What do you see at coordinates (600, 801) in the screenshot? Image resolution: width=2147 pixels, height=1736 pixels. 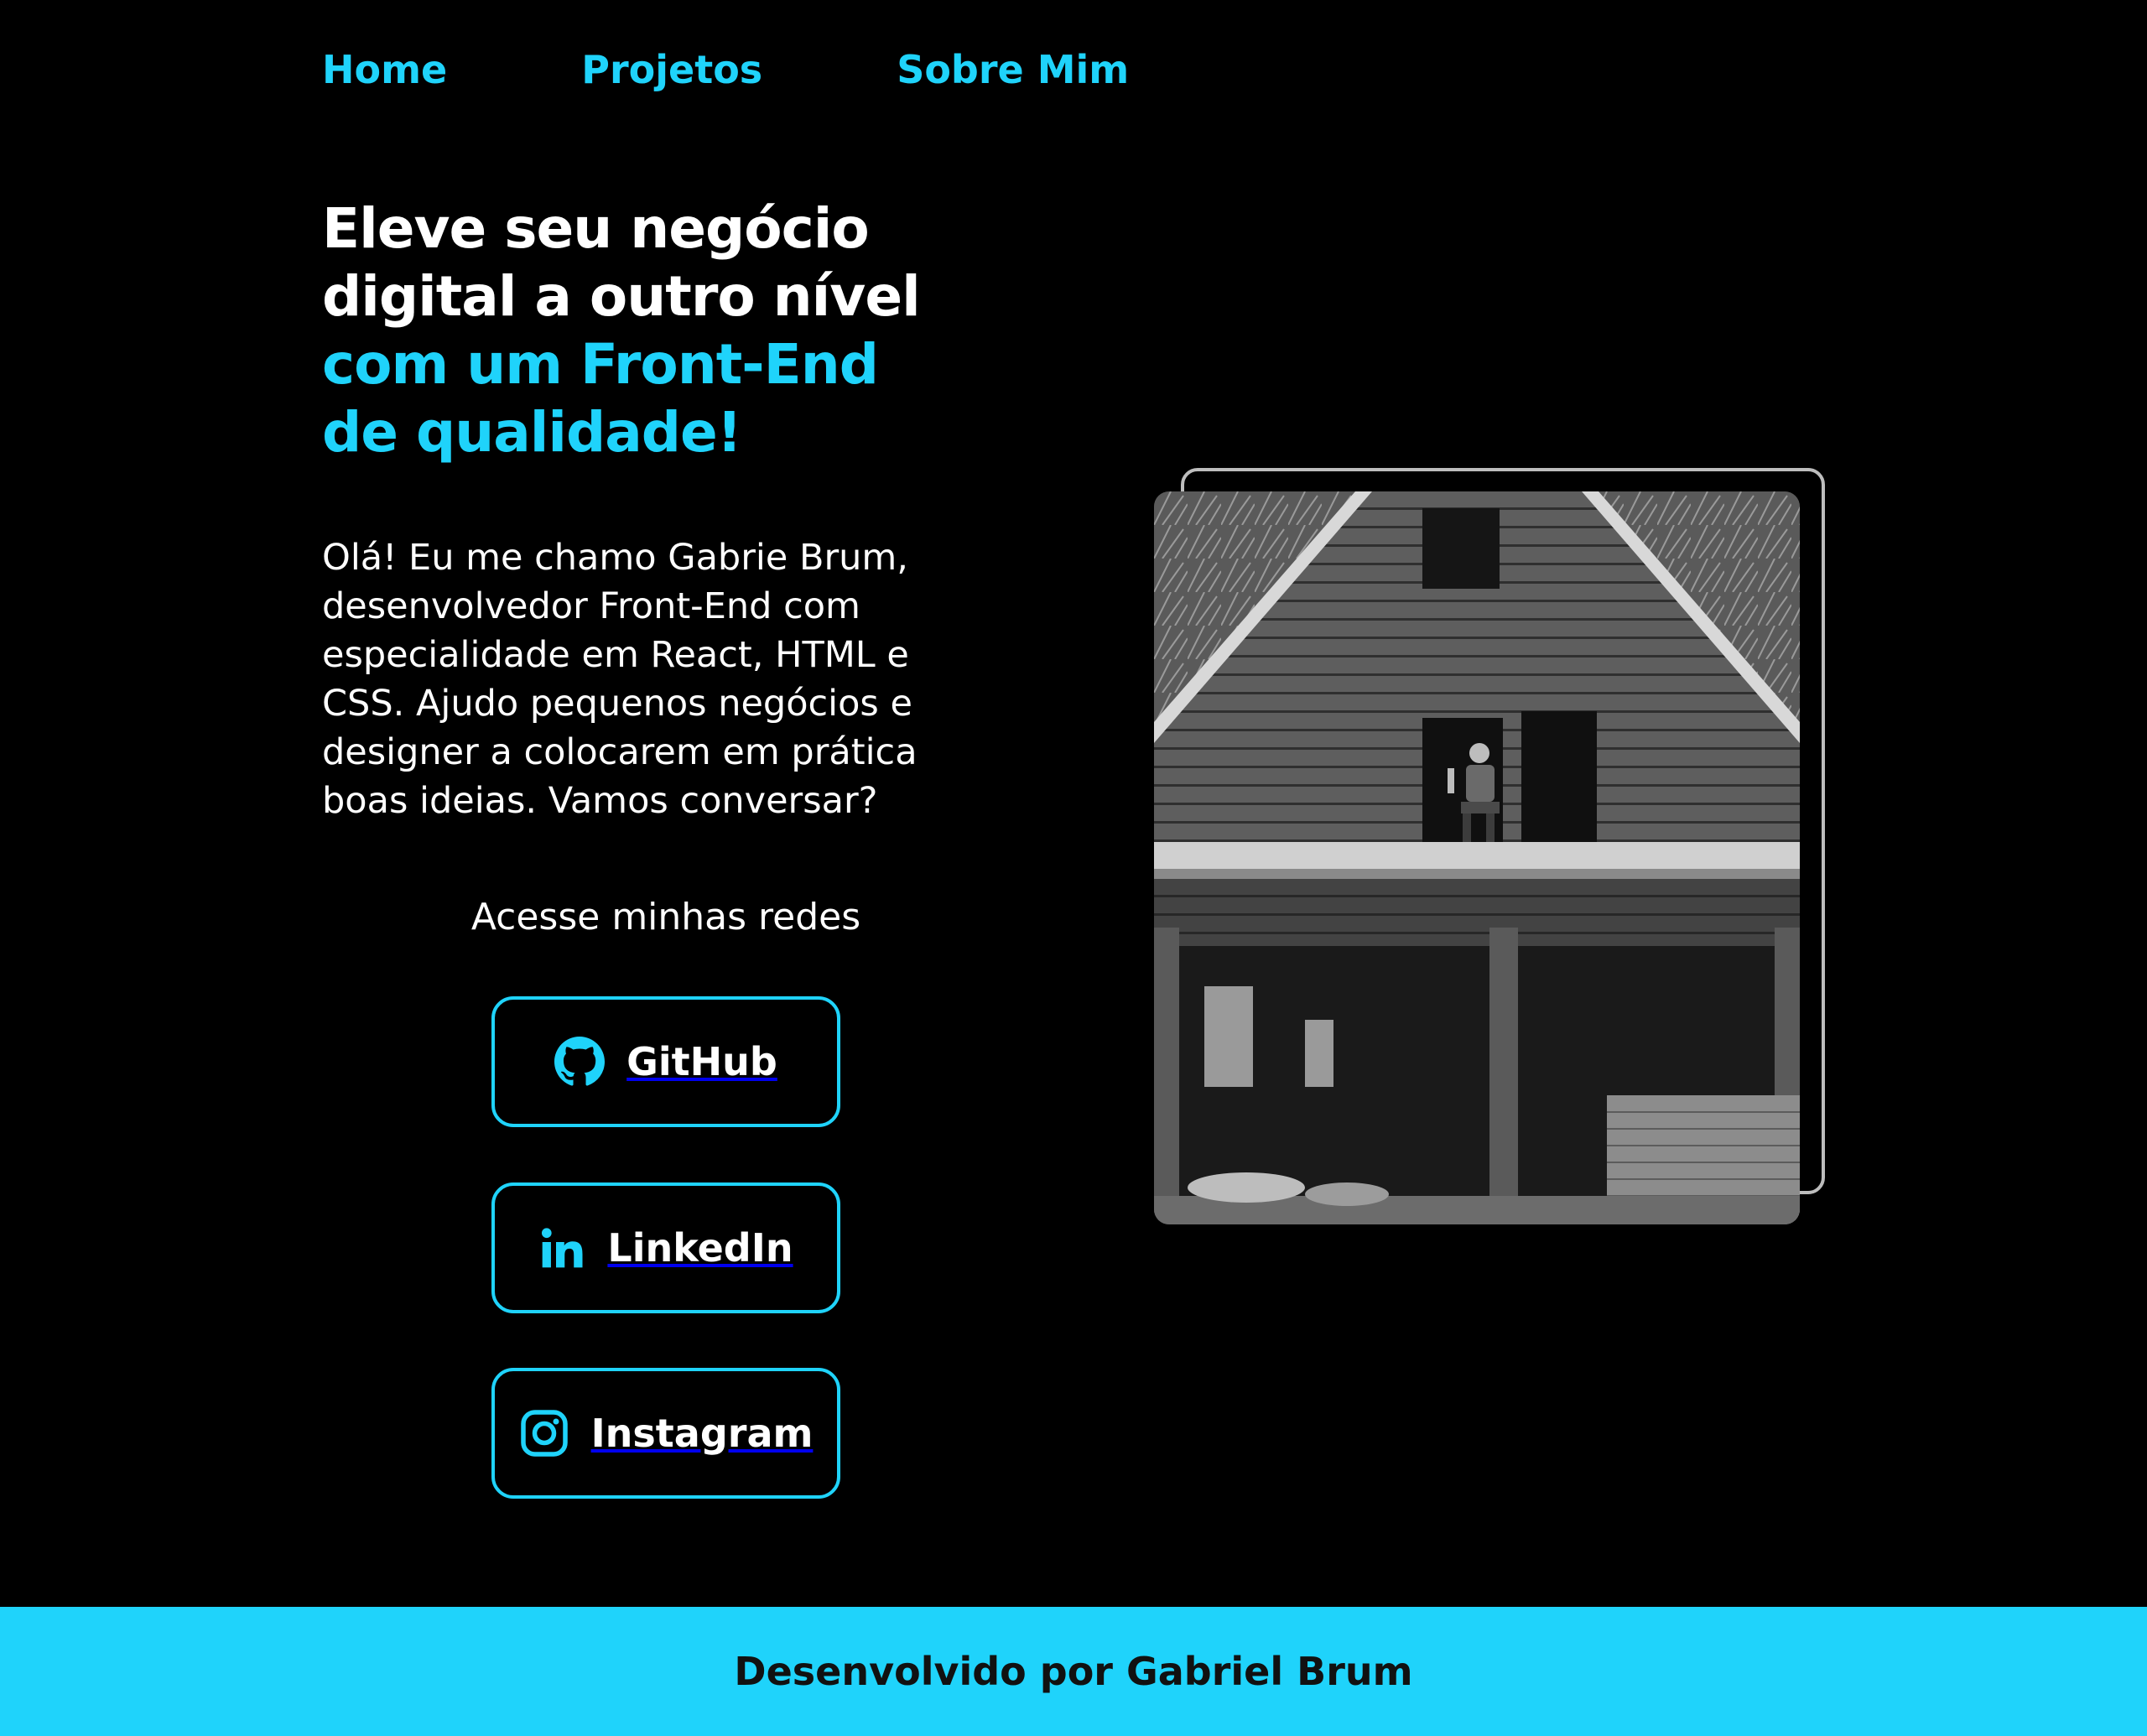 I see `intro-line: boas ideias. Vamos conversar?` at bounding box center [600, 801].